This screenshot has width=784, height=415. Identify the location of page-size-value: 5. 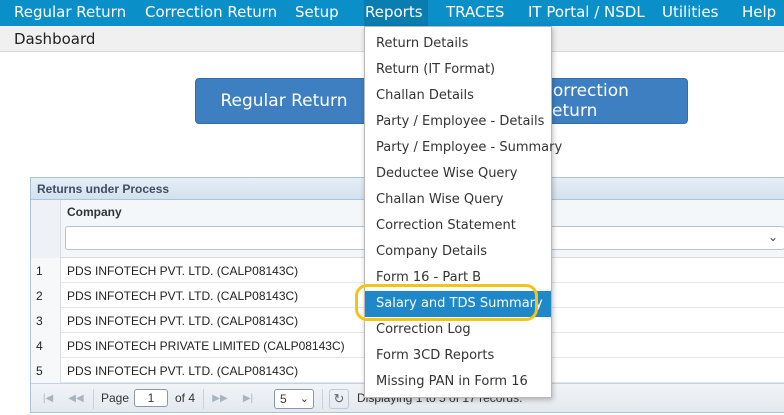
(283, 399).